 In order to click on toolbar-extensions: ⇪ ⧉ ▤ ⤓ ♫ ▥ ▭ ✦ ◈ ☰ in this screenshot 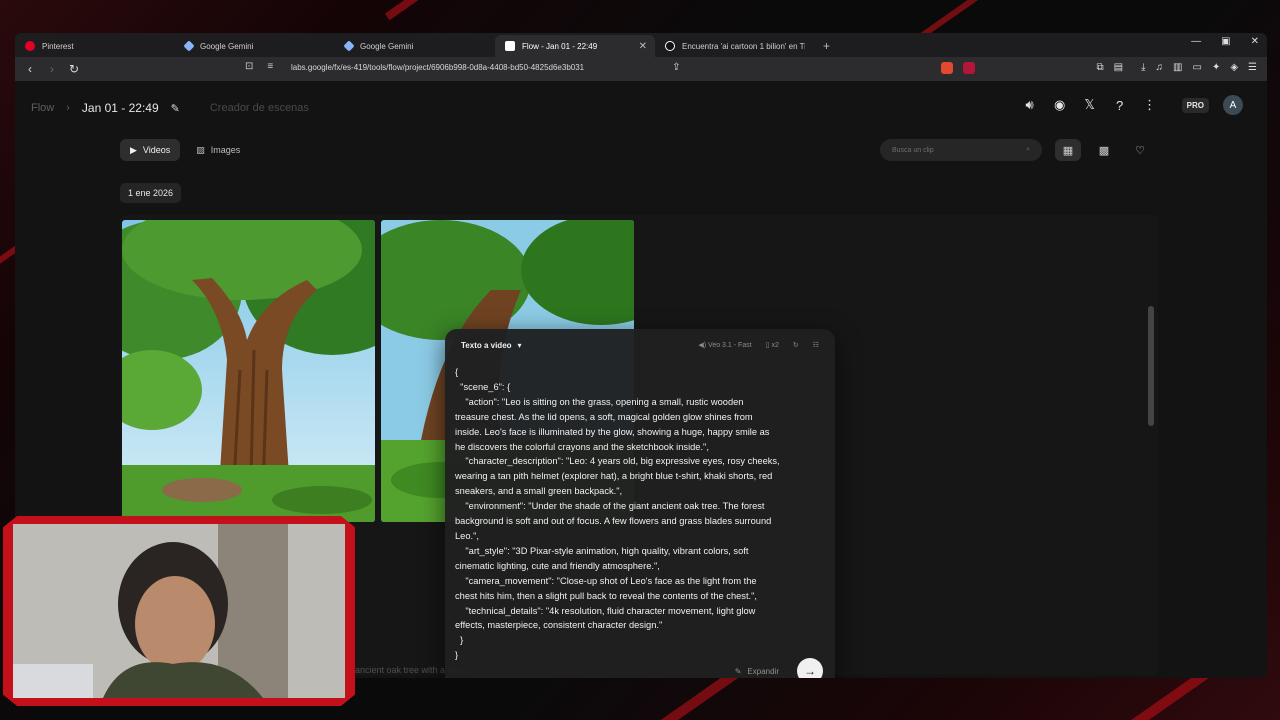, I will do `click(964, 68)`.